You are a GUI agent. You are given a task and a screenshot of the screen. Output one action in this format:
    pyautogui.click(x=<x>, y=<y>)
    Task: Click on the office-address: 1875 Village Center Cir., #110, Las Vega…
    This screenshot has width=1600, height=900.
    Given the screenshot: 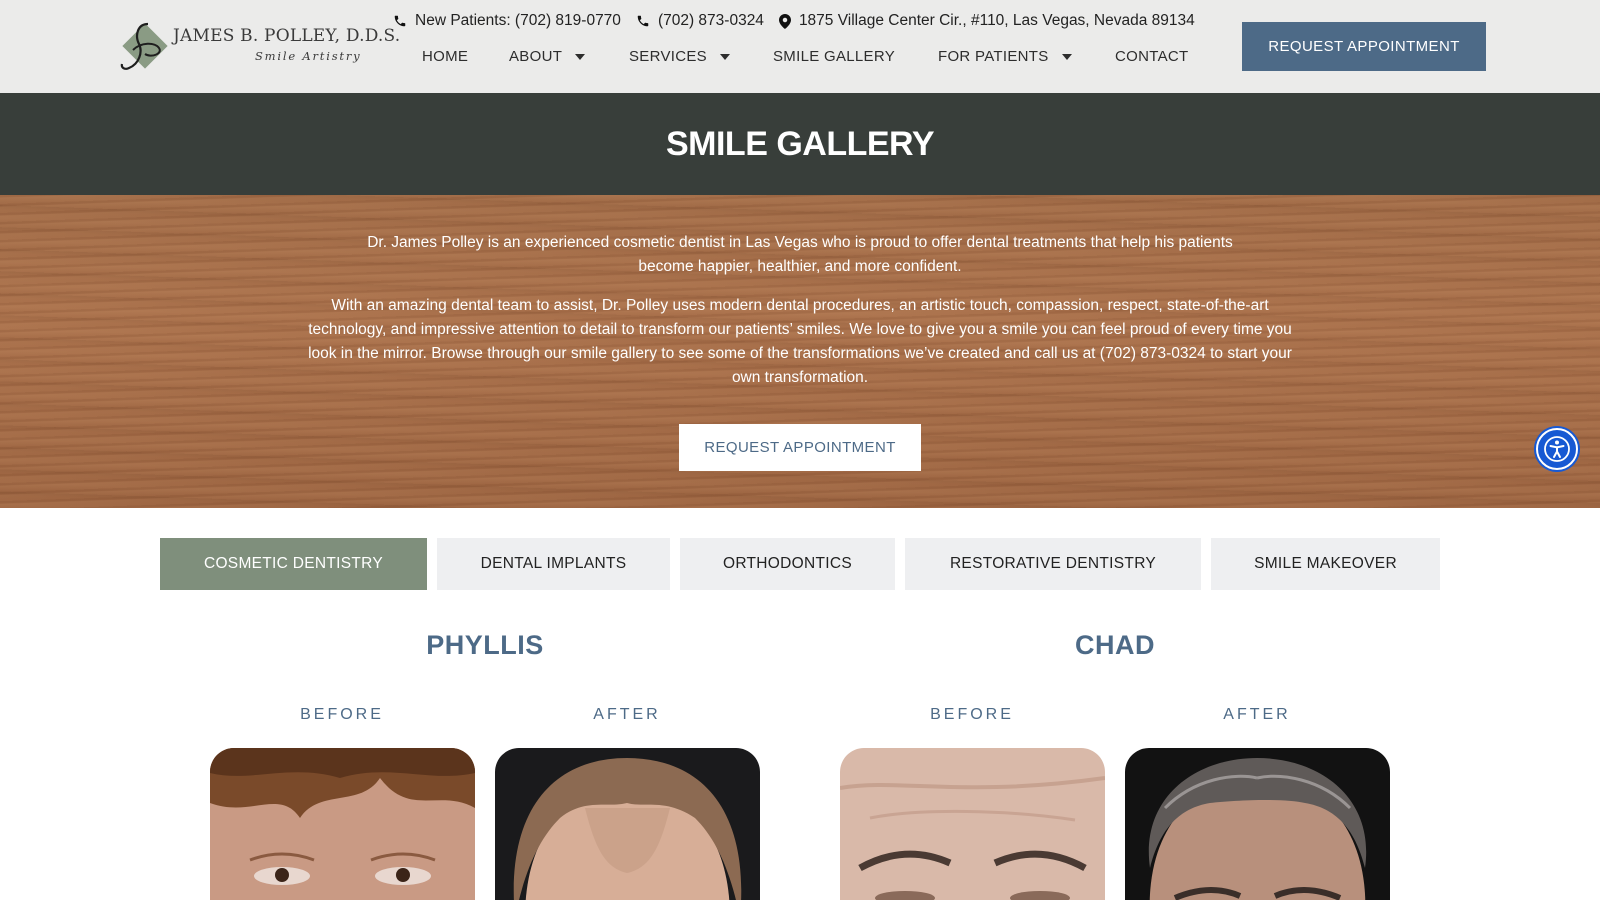 What is the action you would take?
    pyautogui.click(x=986, y=21)
    